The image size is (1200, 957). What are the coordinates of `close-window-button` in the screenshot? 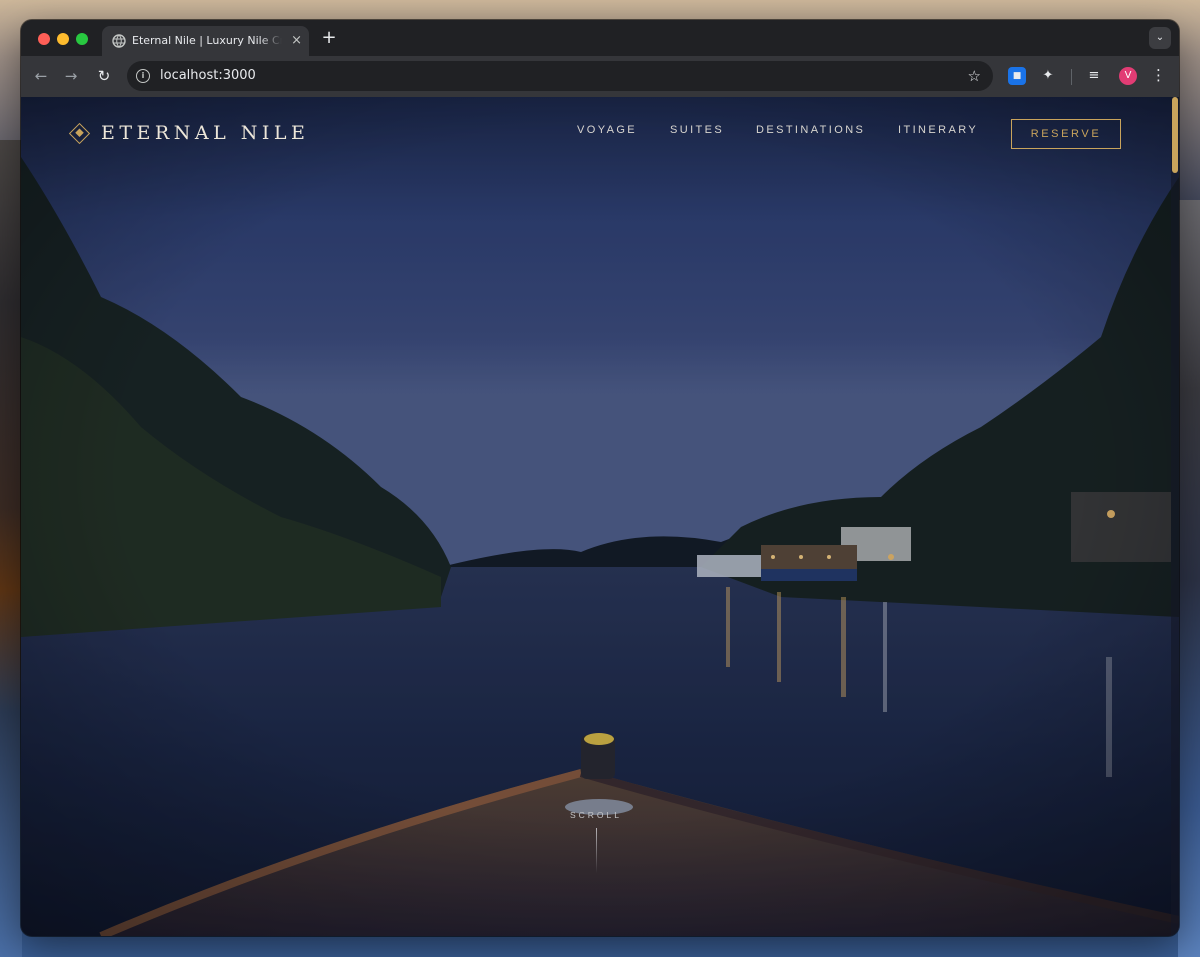 It's located at (44, 39).